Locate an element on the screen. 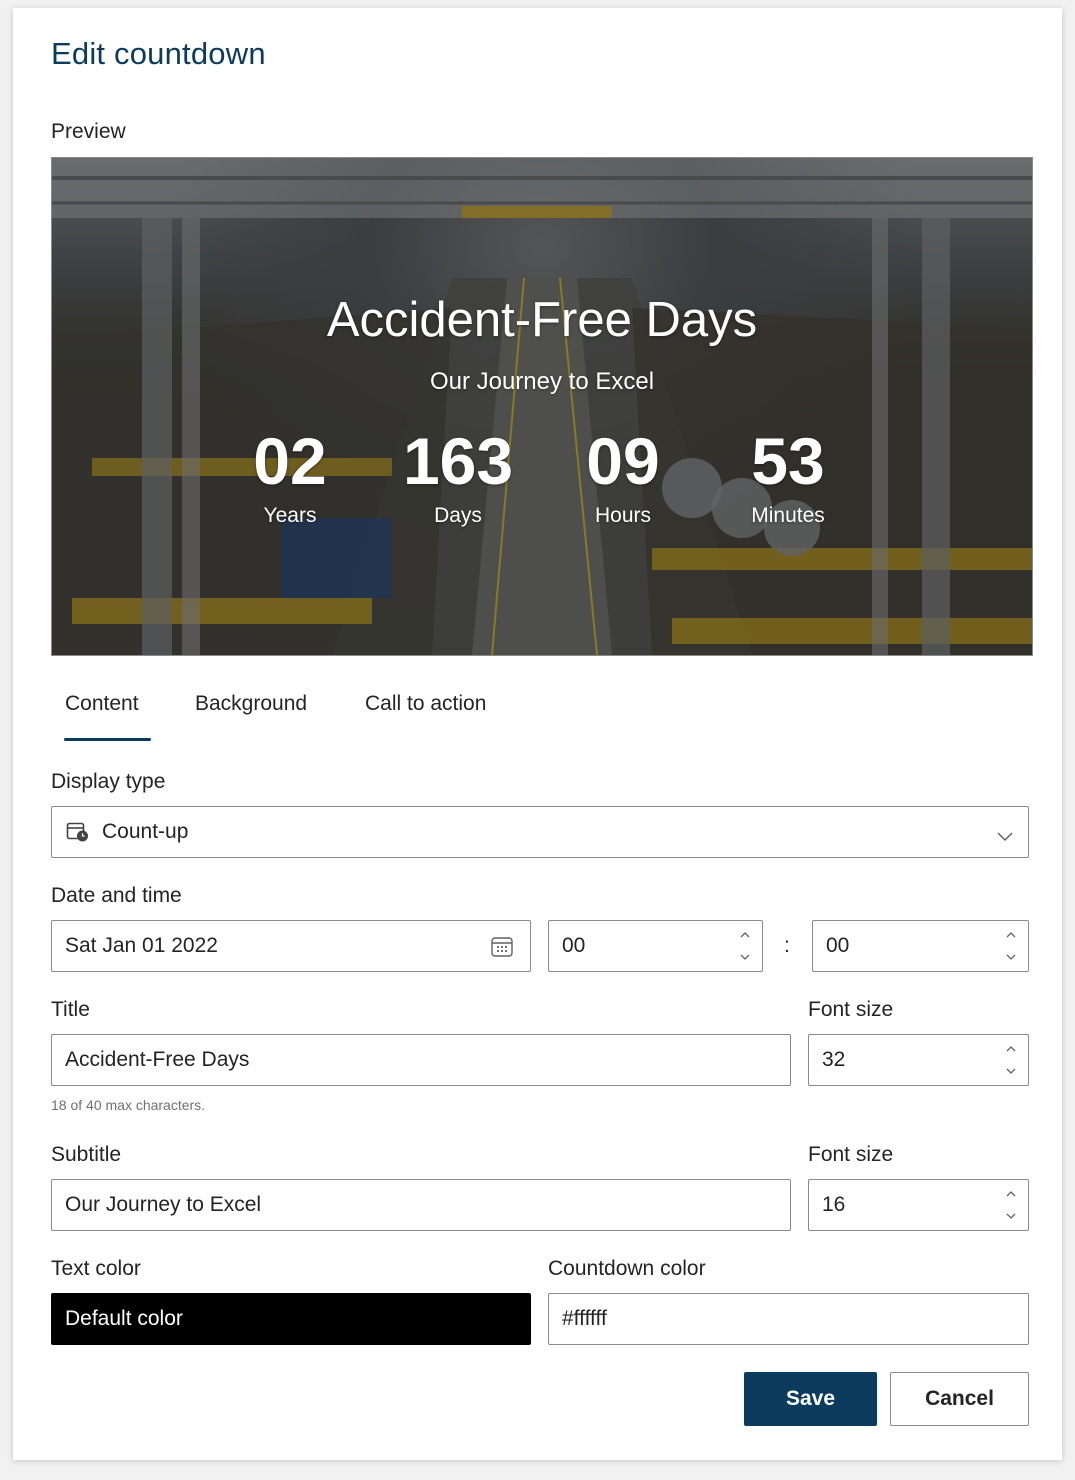 The width and height of the screenshot is (1075, 1480). calendar-clock-icon is located at coordinates (78, 832).